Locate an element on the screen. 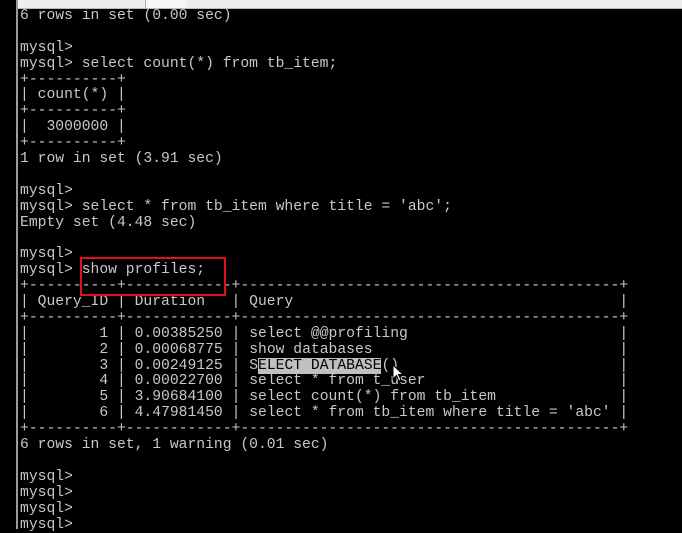 This screenshot has width=682, height=533. table-header: | Query_ID | Duration | Query | is located at coordinates (324, 303).